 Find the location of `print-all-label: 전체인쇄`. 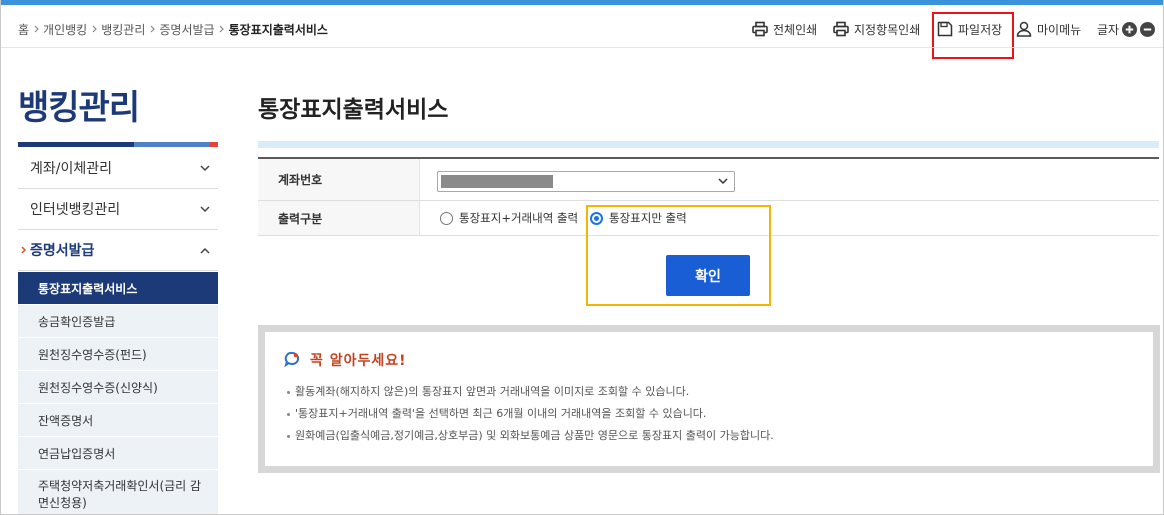

print-all-label: 전체인쇄 is located at coordinates (795, 29).